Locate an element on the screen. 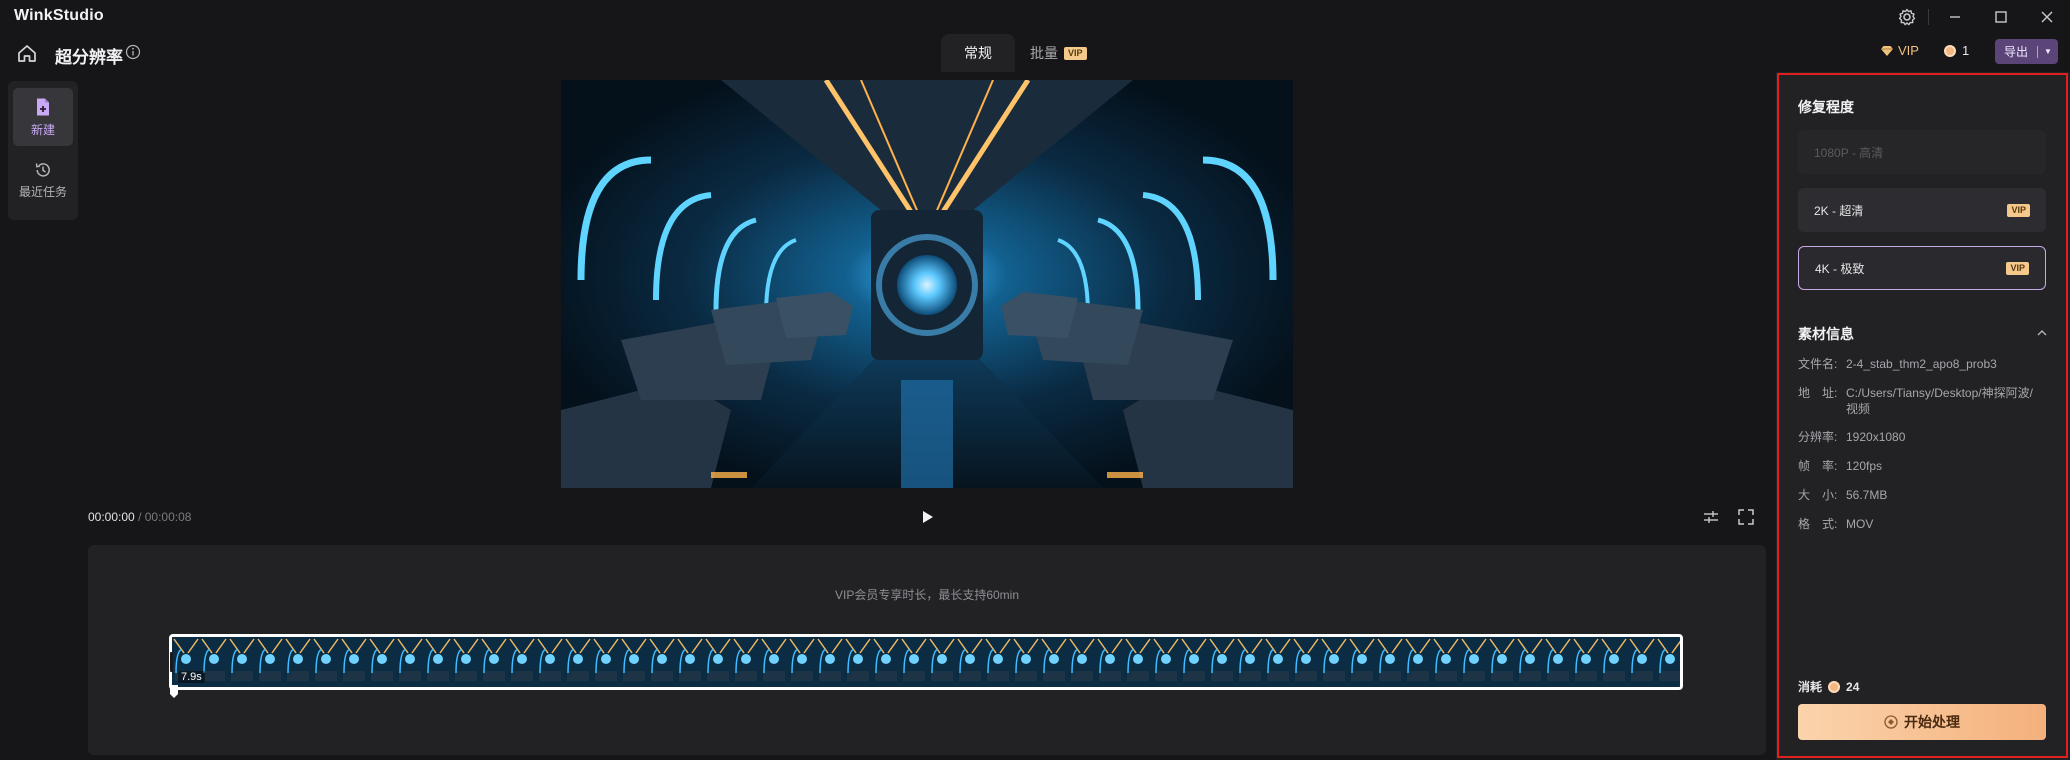 The height and width of the screenshot is (760, 2070). nav-item-new: 新建 is located at coordinates (43, 117).